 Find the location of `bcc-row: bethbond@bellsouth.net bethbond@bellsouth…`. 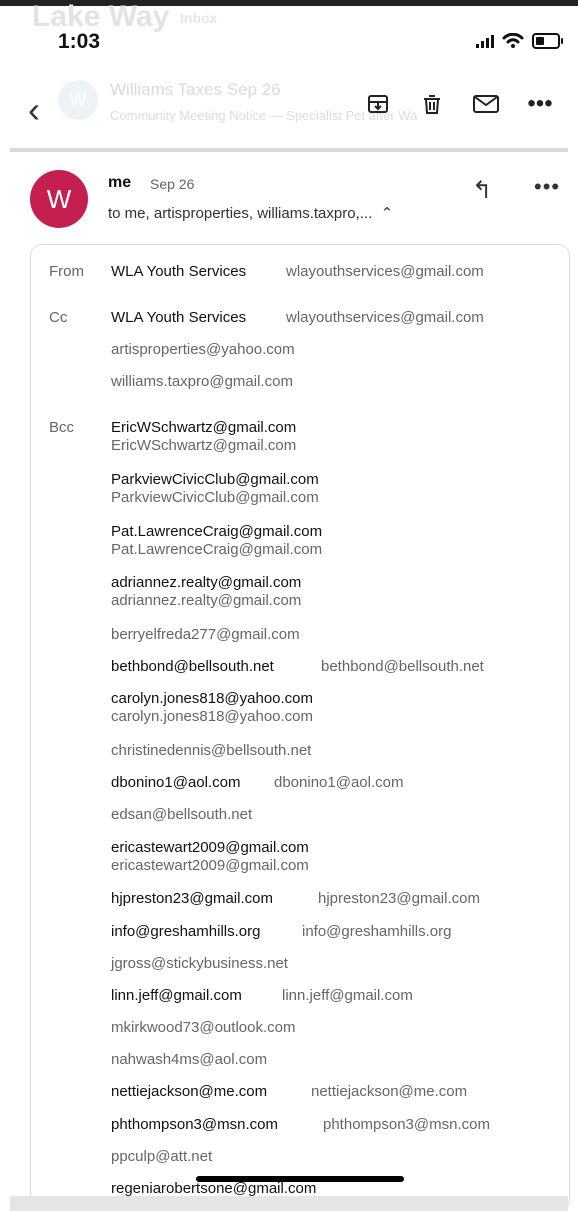

bcc-row: bethbond@bellsouth.net bethbond@bellsouth… is located at coordinates (300, 670).